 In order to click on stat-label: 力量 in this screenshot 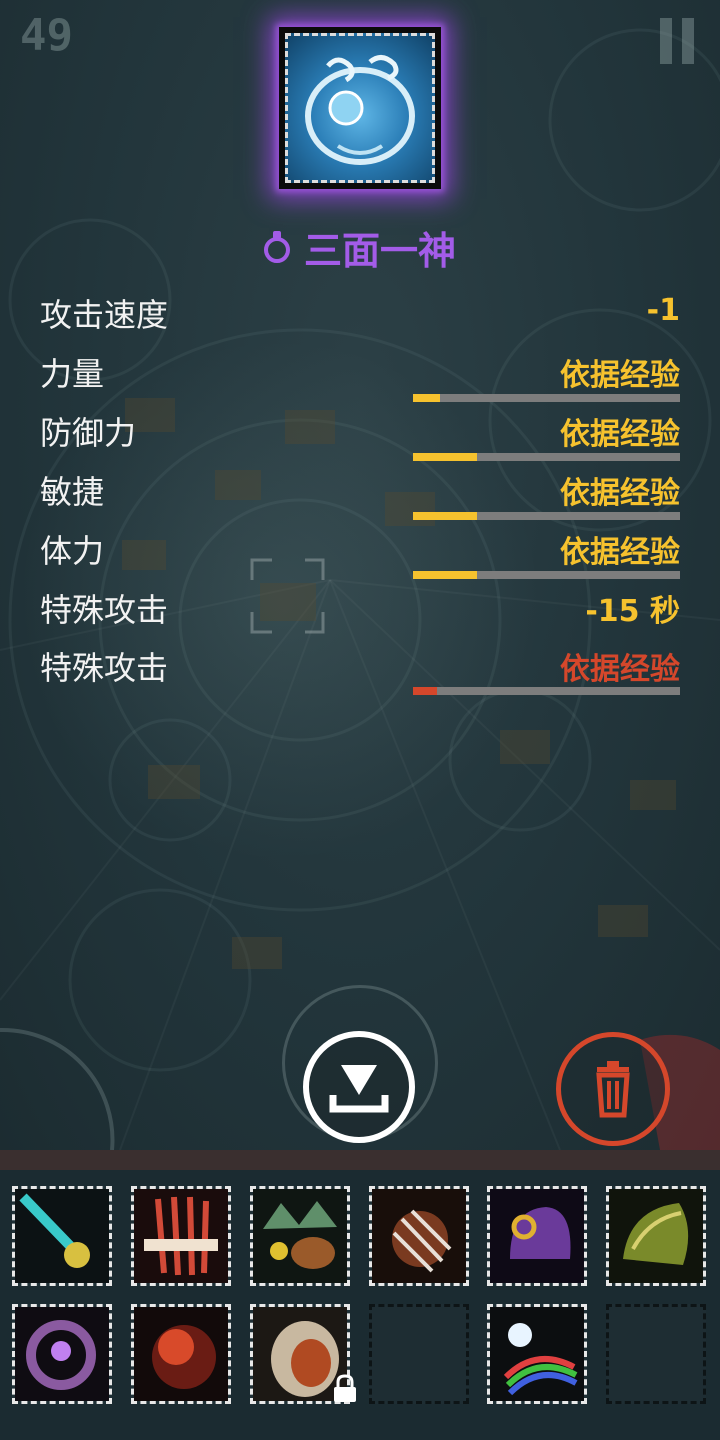, I will do `click(72, 374)`.